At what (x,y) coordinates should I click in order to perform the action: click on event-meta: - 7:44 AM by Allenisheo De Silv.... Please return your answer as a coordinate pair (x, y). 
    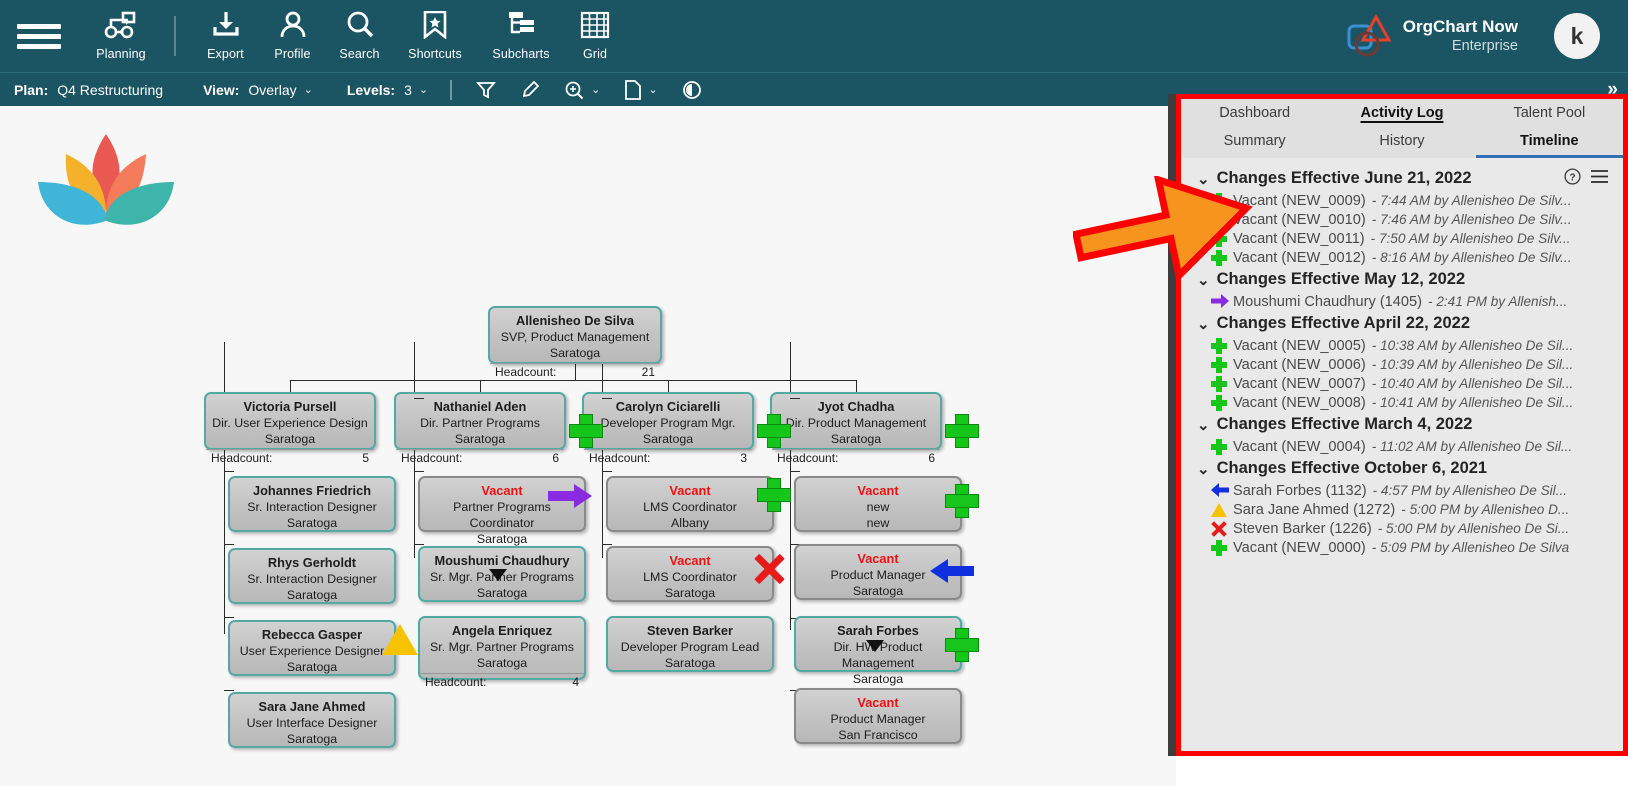
    Looking at the image, I should click on (1471, 200).